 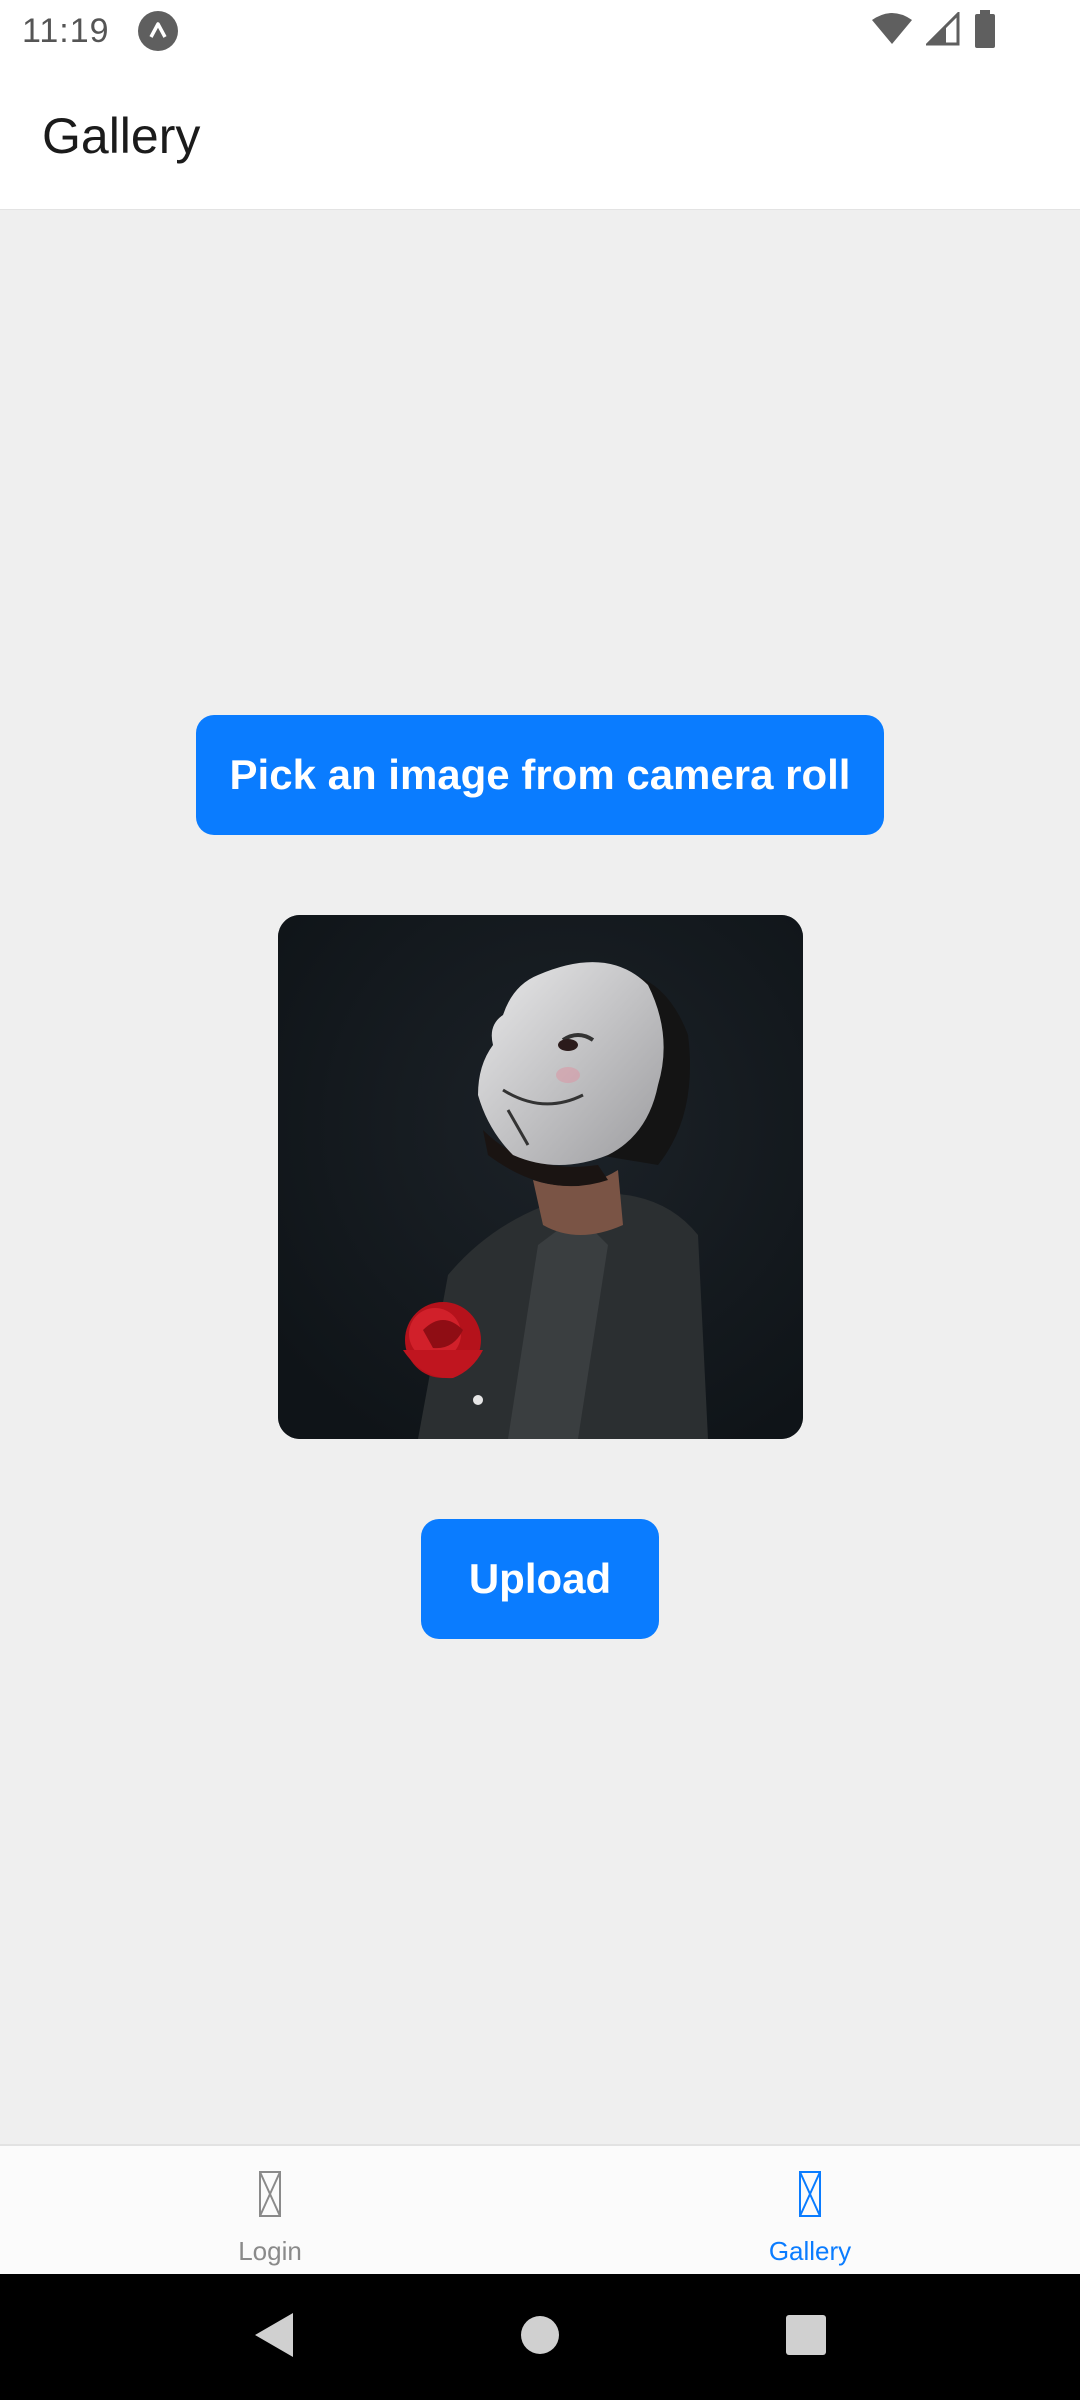 What do you see at coordinates (985, 31) in the screenshot?
I see `battery-icon` at bounding box center [985, 31].